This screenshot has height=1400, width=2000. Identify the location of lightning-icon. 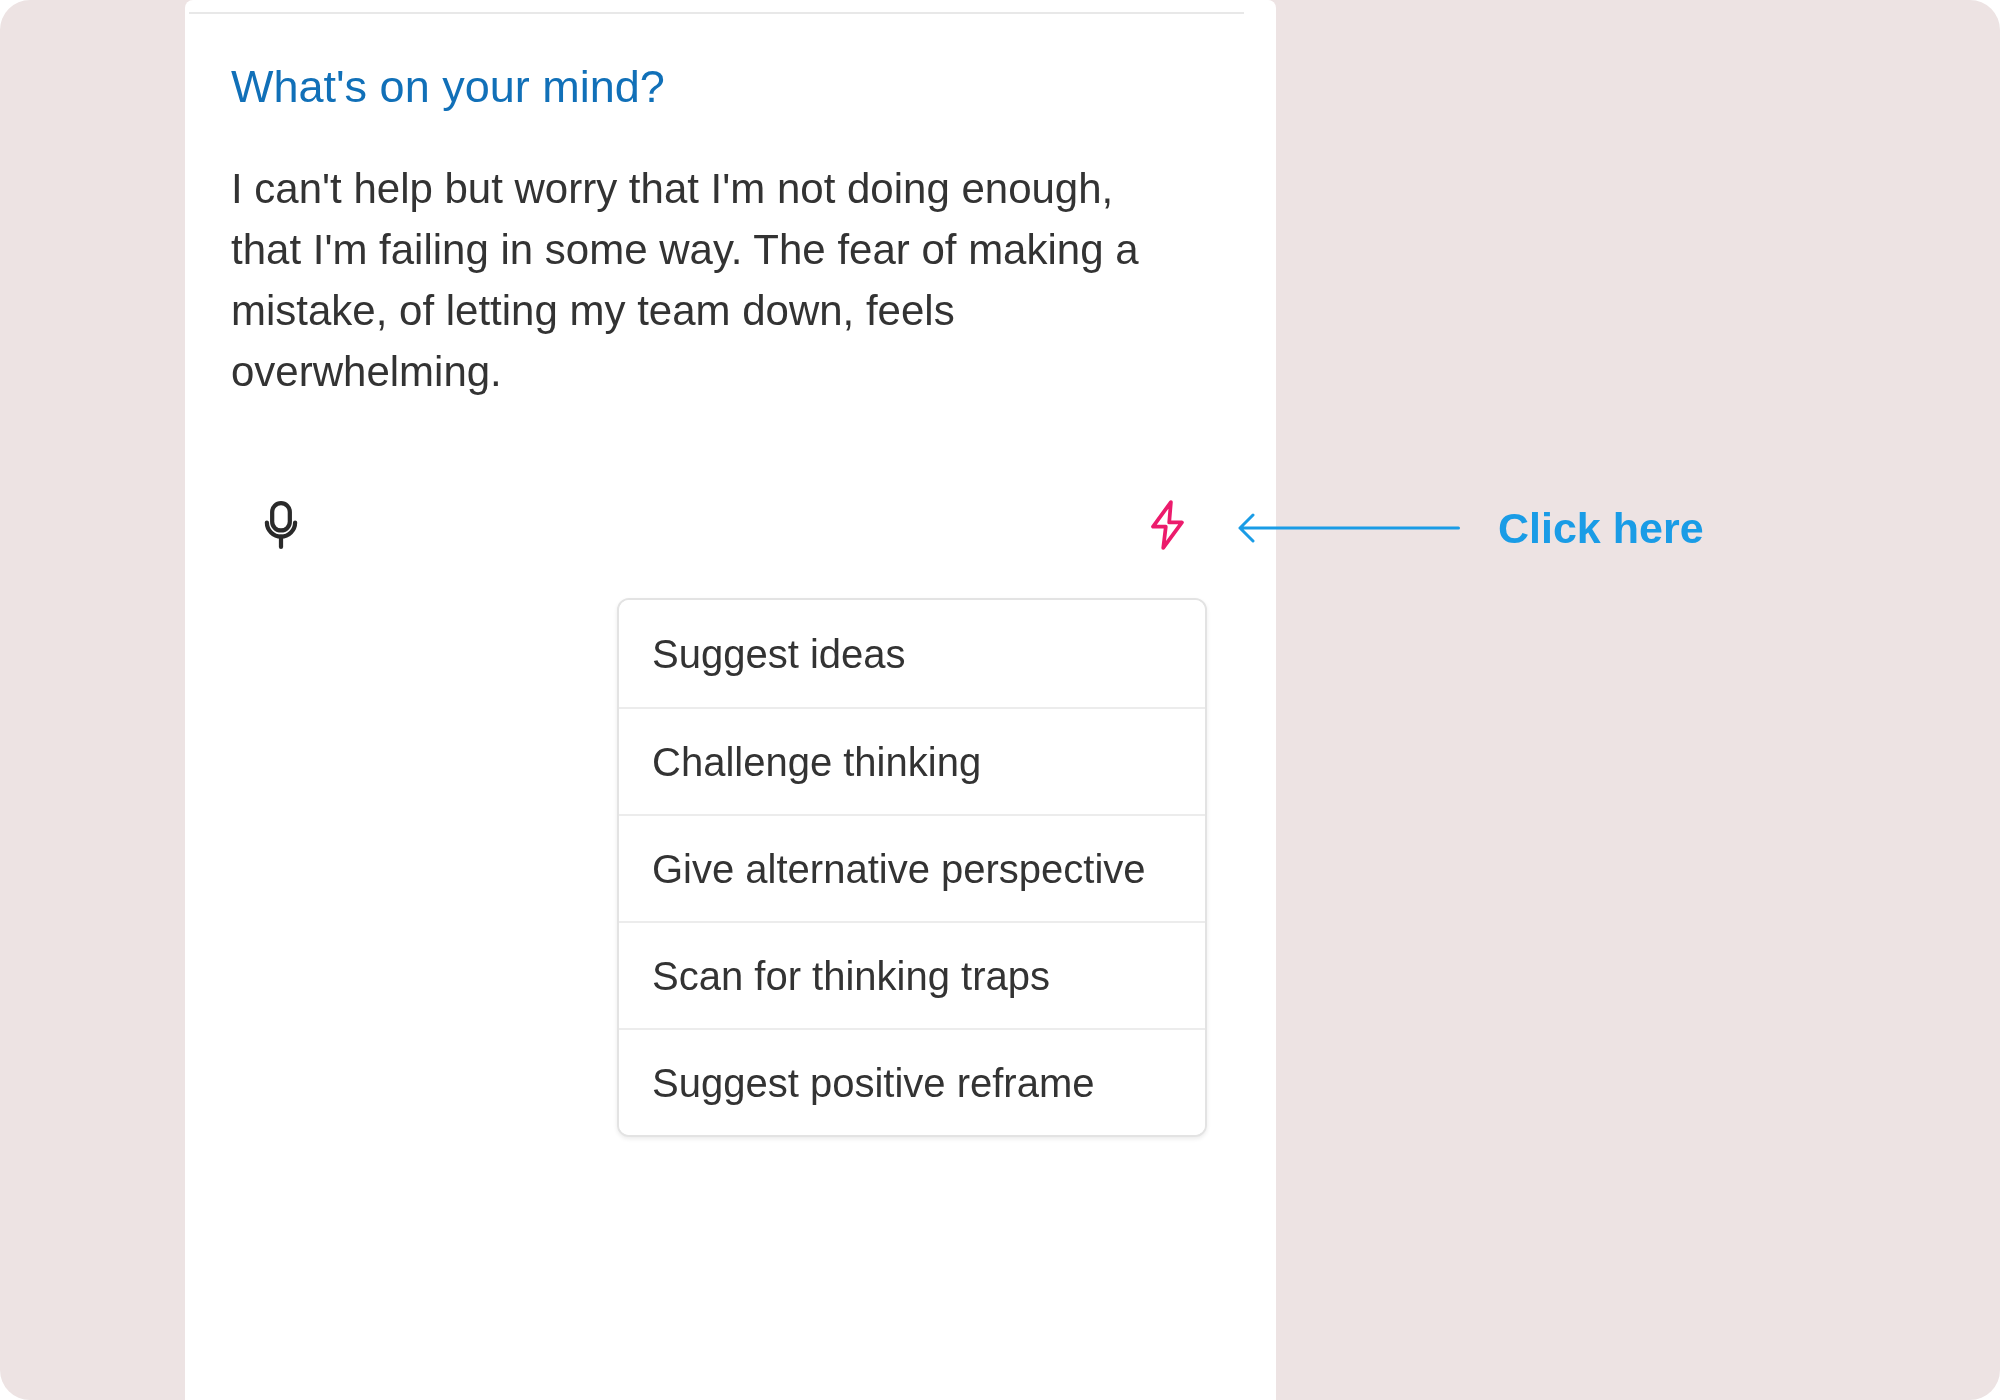
(1167, 525).